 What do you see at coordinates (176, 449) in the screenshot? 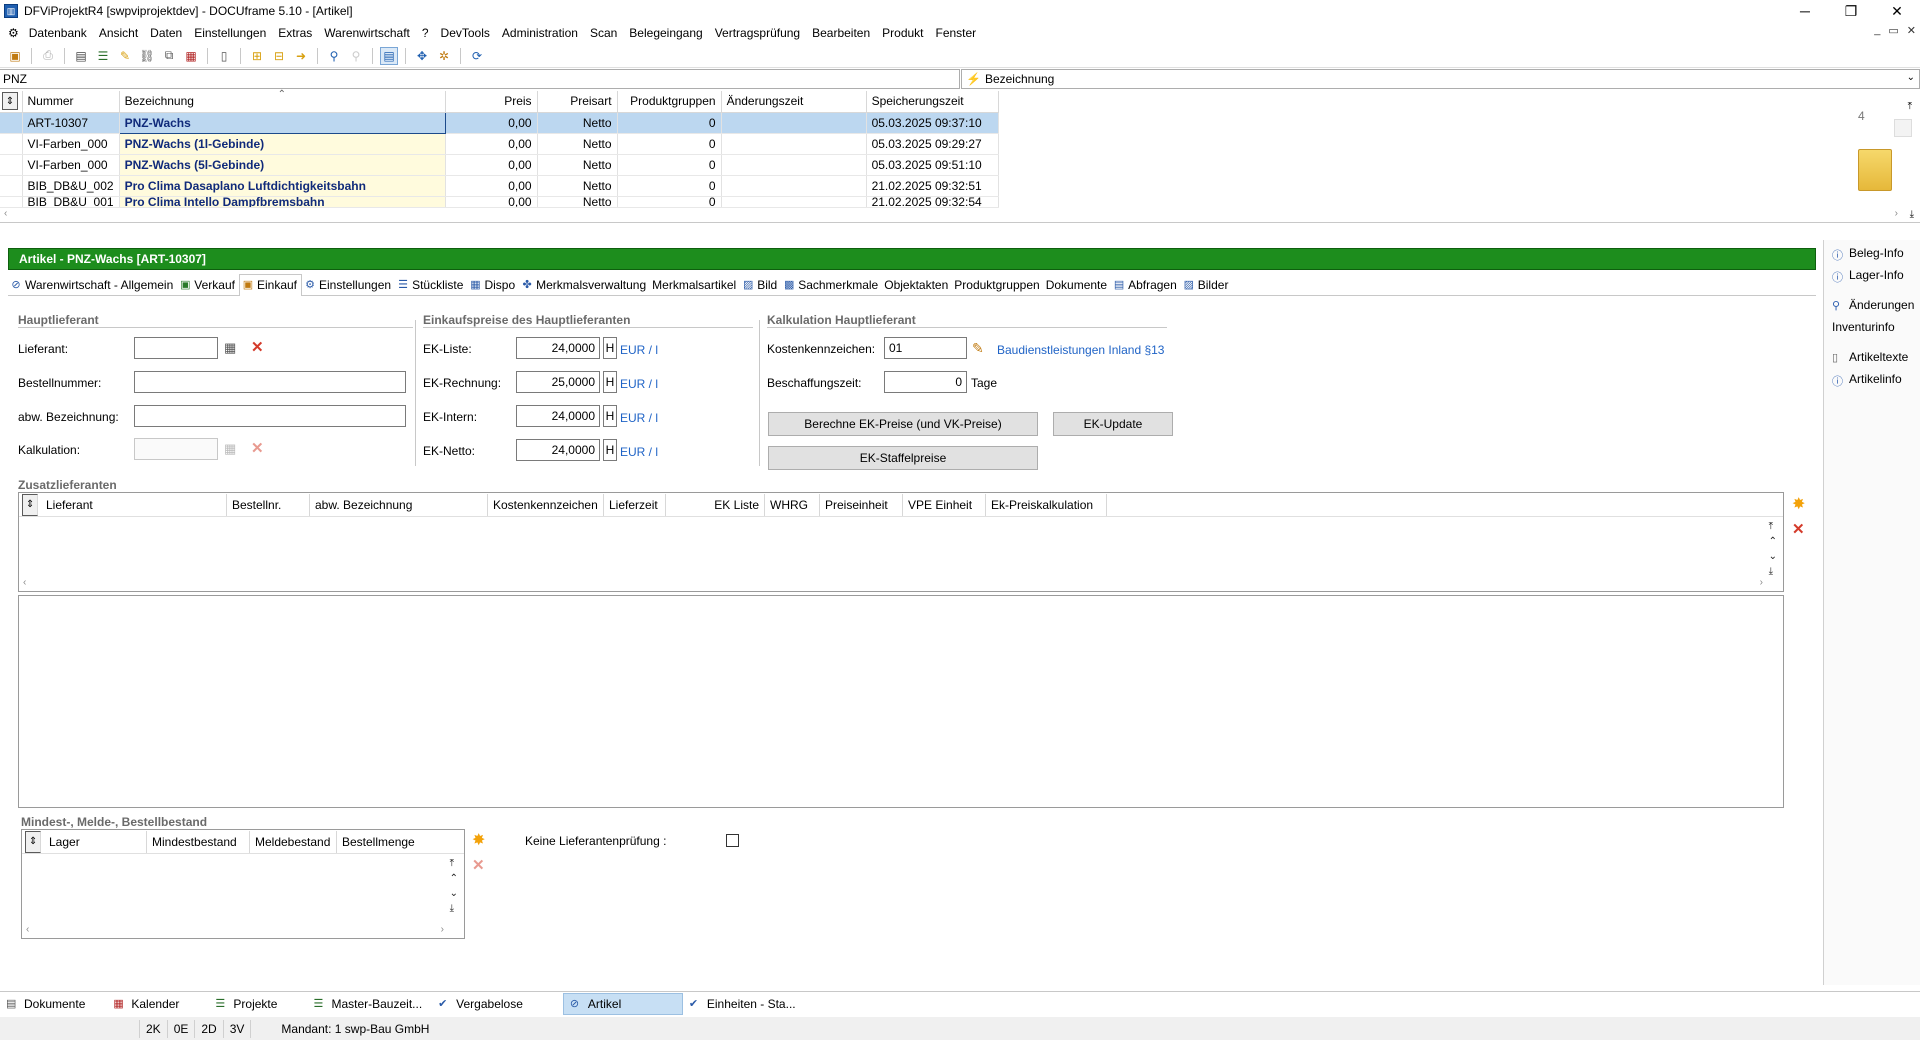
I see `kalkulation-field` at bounding box center [176, 449].